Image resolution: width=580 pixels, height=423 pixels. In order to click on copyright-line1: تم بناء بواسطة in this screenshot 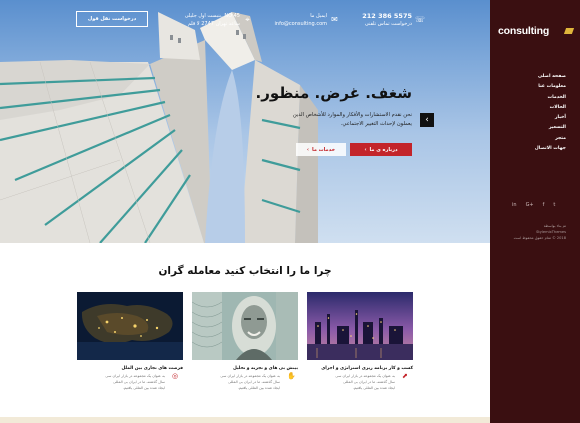, I will do `click(554, 226)`.